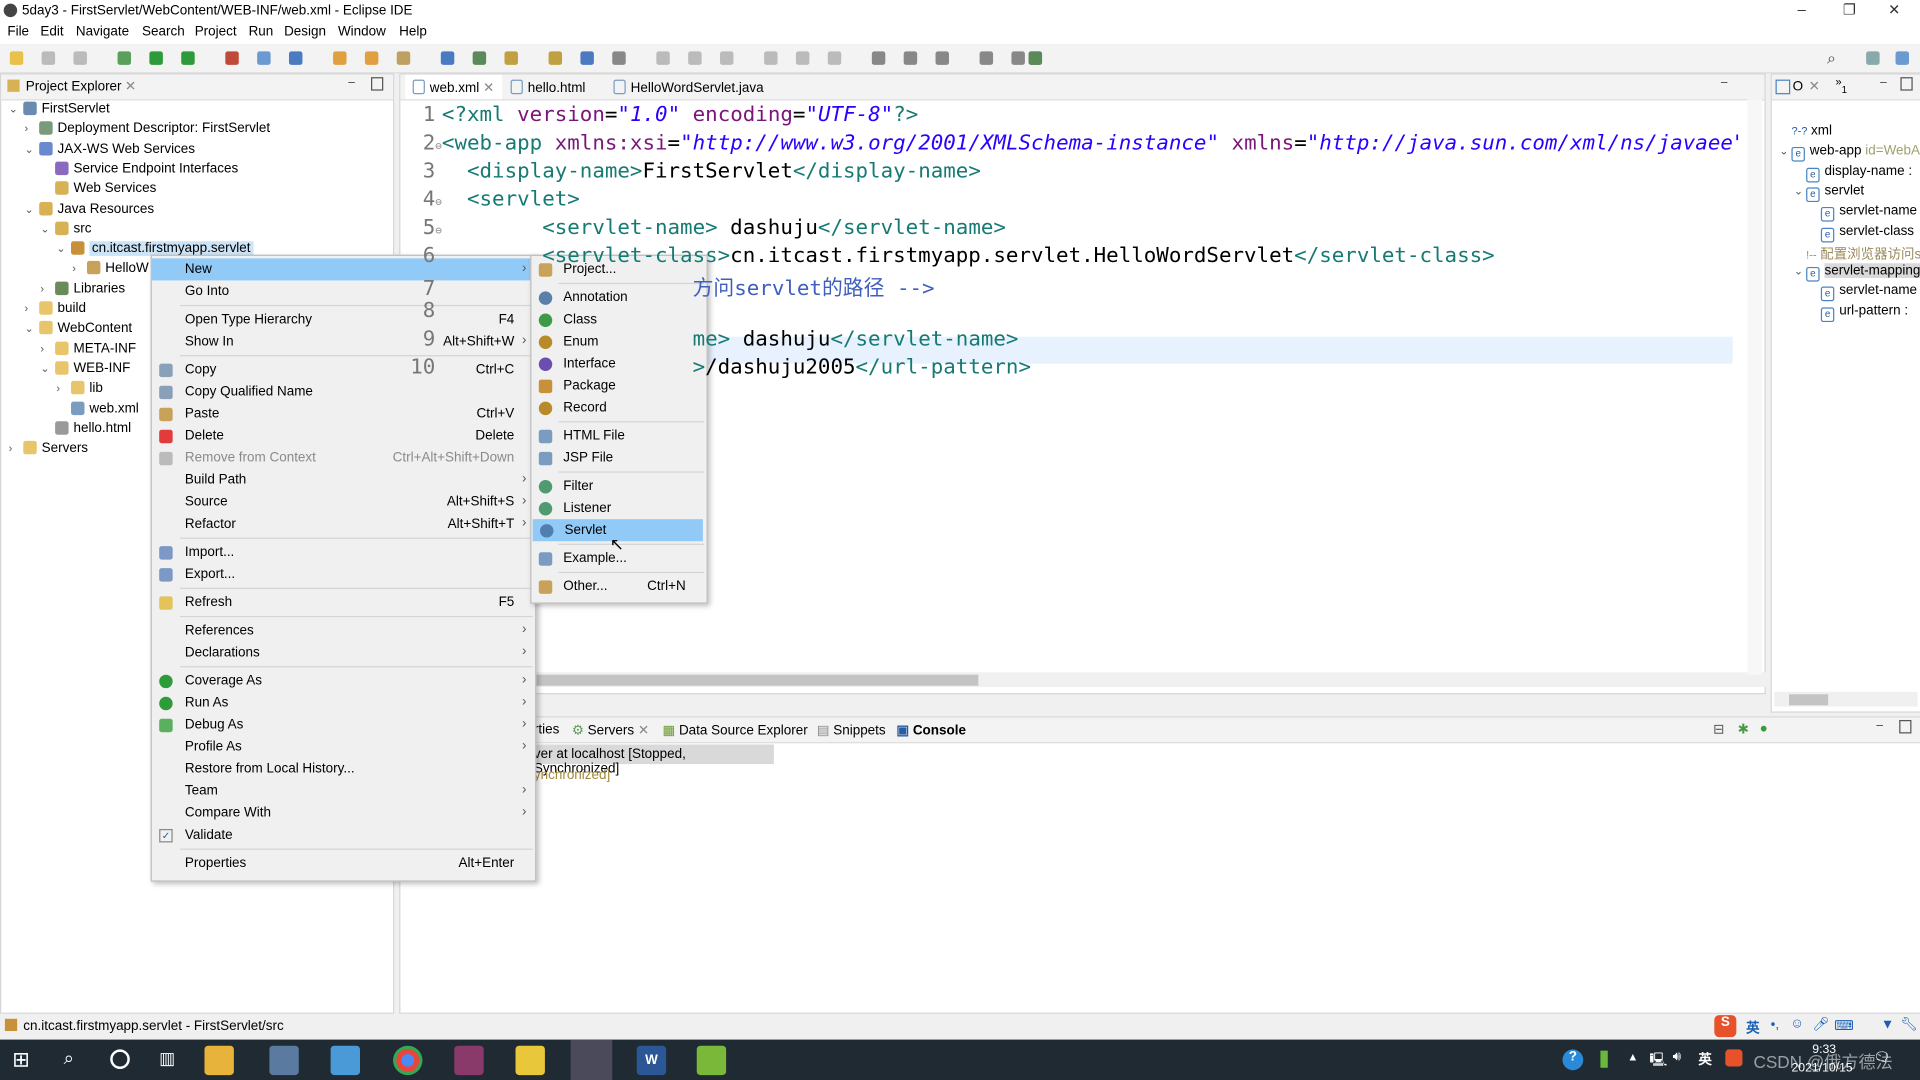 The height and width of the screenshot is (1080, 1920). Describe the element at coordinates (343, 414) in the screenshot. I see `menu-item-paste: Paste Ctrl+V` at that location.